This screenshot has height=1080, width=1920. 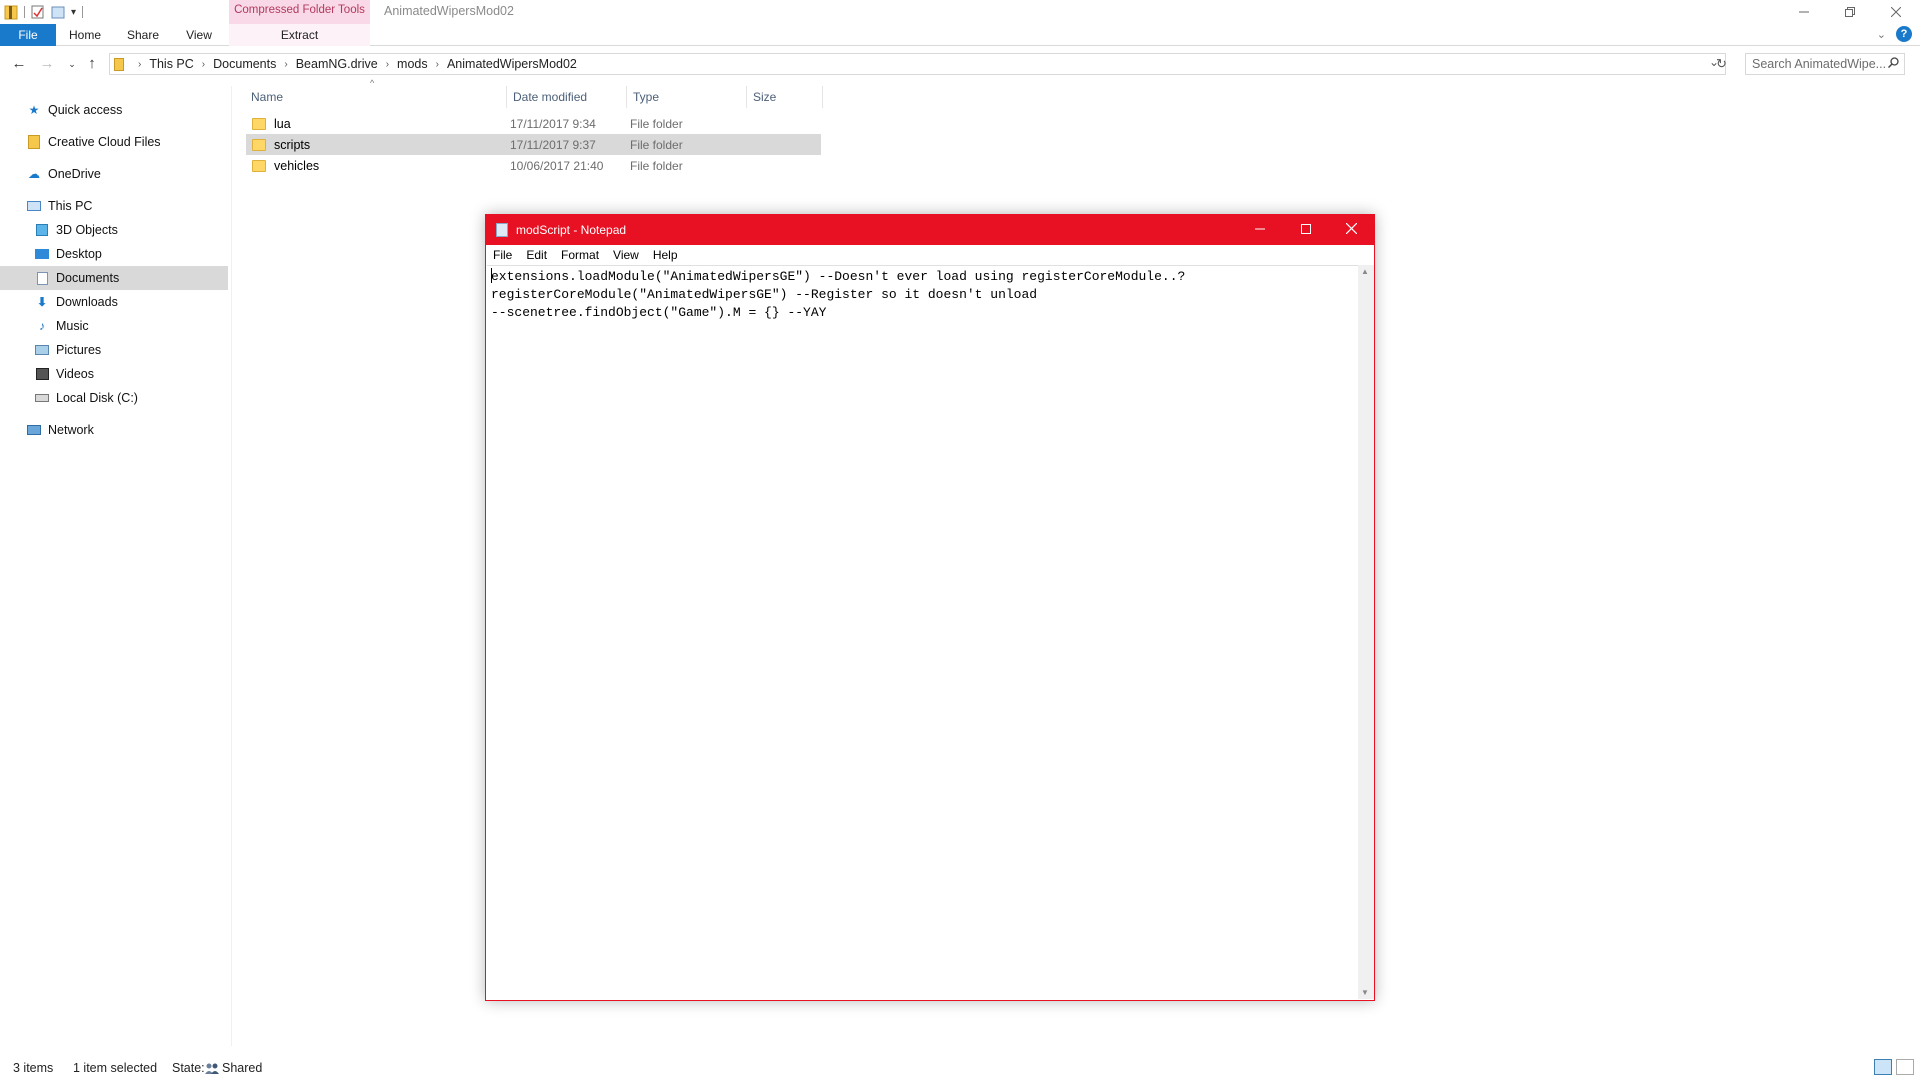 I want to click on refresh-icon: ↻, so click(x=1721, y=64).